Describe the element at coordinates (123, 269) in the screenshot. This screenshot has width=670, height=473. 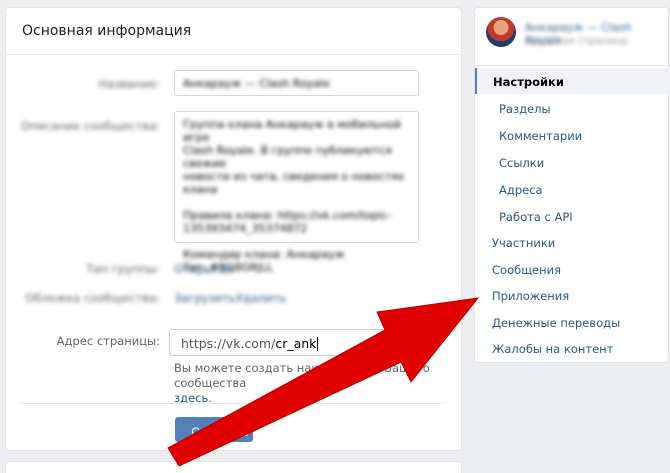
I see `group-type-label: Тип группы:` at that location.